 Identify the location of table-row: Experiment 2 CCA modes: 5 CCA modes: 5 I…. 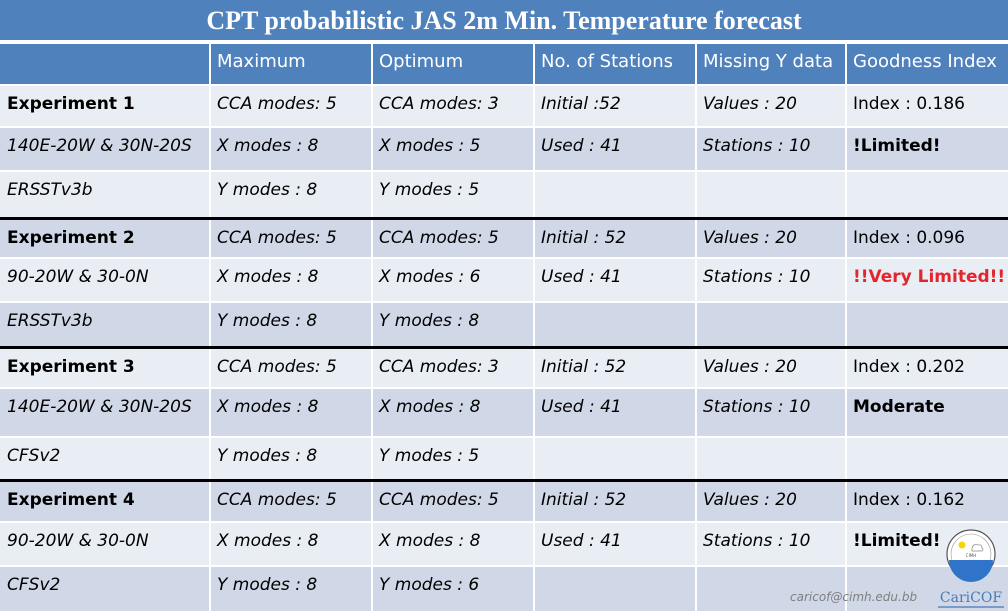
(504, 237).